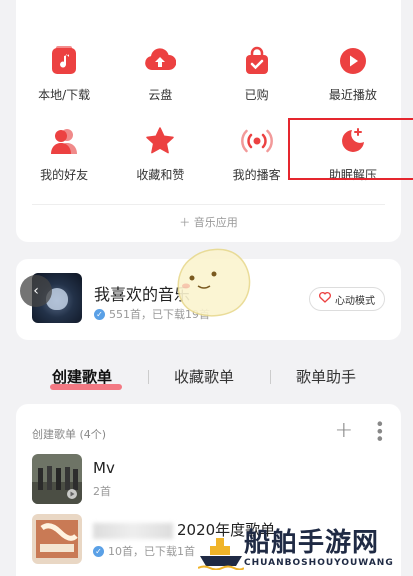 This screenshot has width=413, height=576. I want to click on mascot-sticker, so click(213, 282).